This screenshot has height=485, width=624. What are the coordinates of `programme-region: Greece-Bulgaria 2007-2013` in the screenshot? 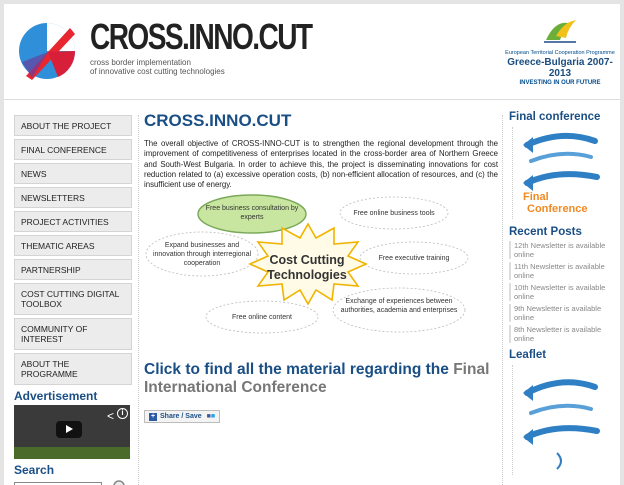 It's located at (560, 68).